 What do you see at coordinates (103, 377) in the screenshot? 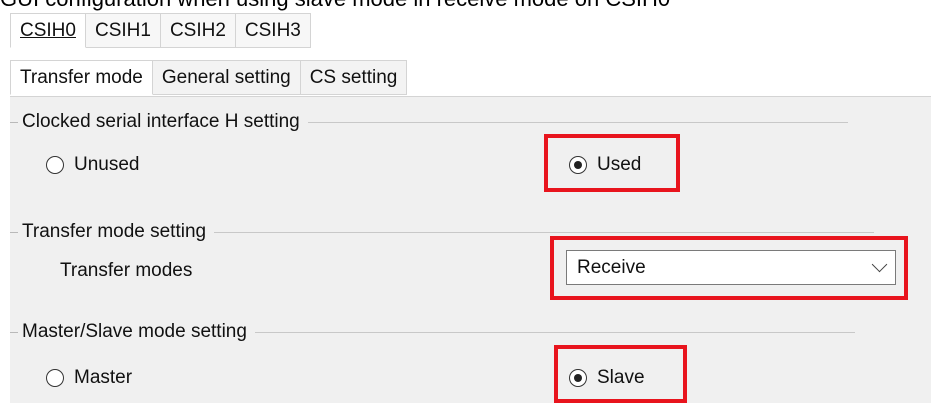
I see `radio-master-label: Master` at bounding box center [103, 377].